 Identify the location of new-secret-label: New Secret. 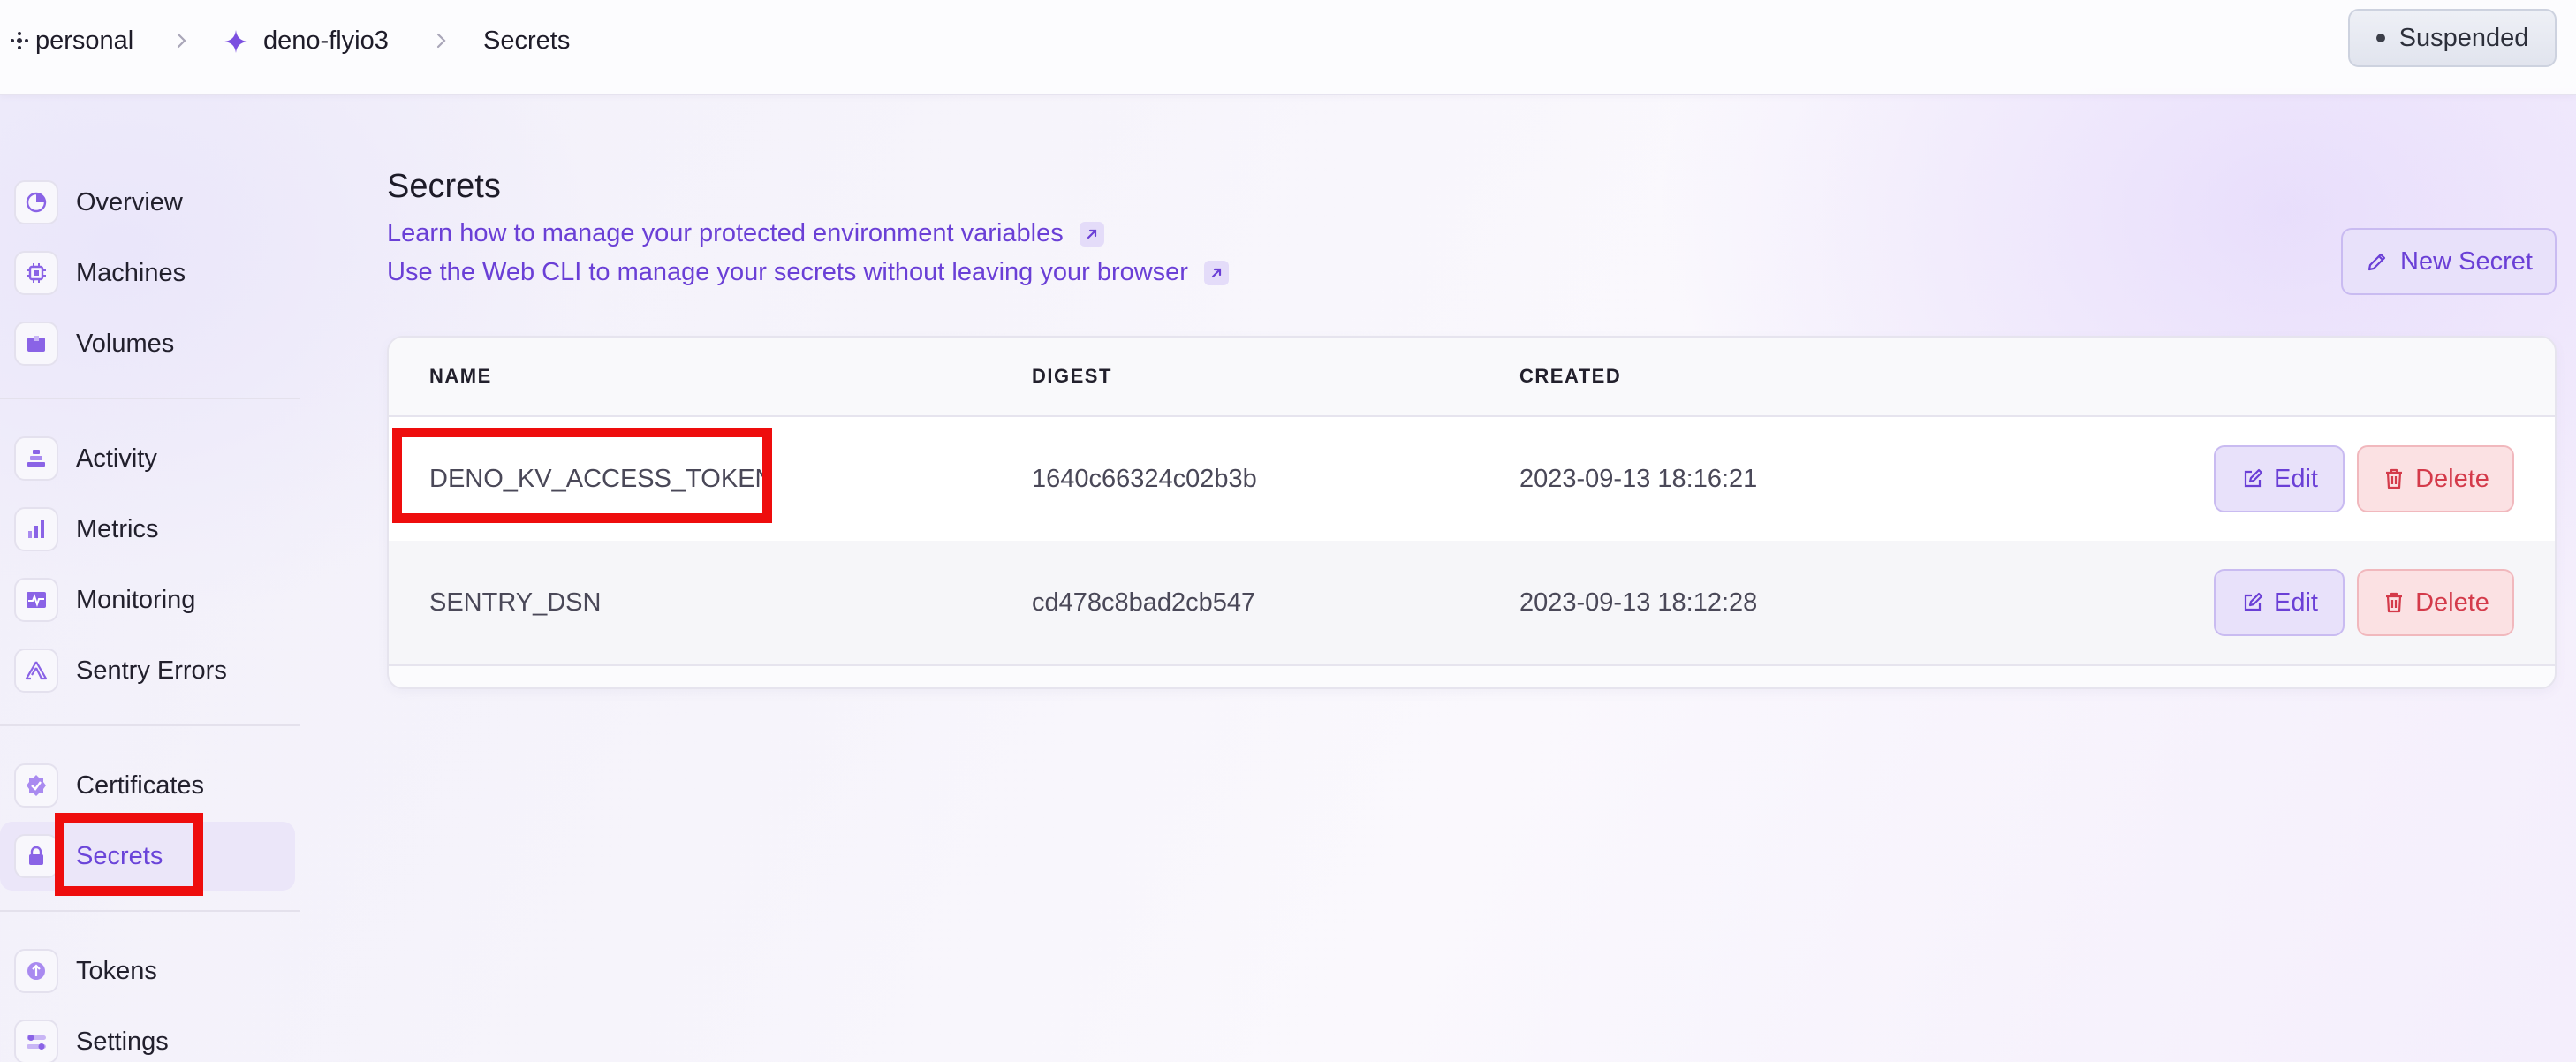
(2467, 261).